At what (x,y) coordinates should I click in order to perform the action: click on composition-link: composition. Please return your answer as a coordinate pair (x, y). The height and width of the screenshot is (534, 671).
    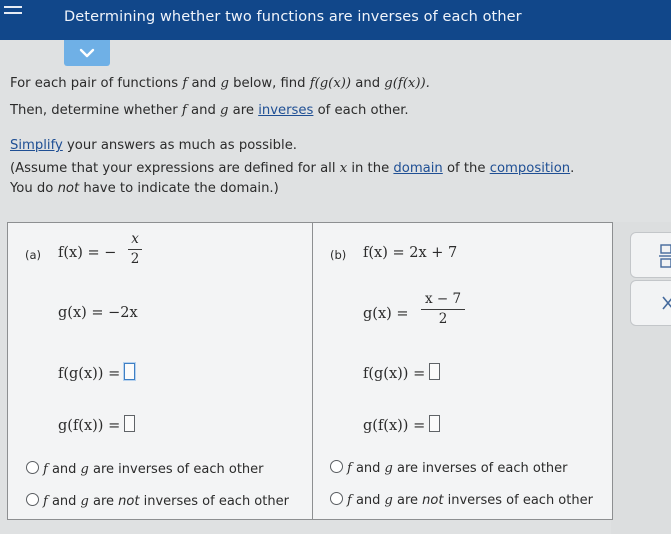
    Looking at the image, I should click on (530, 168).